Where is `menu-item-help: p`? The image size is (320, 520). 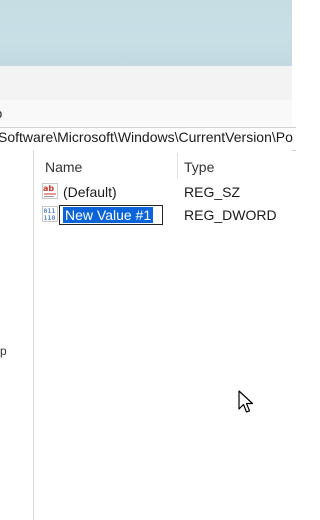 menu-item-help: p is located at coordinates (1, 113).